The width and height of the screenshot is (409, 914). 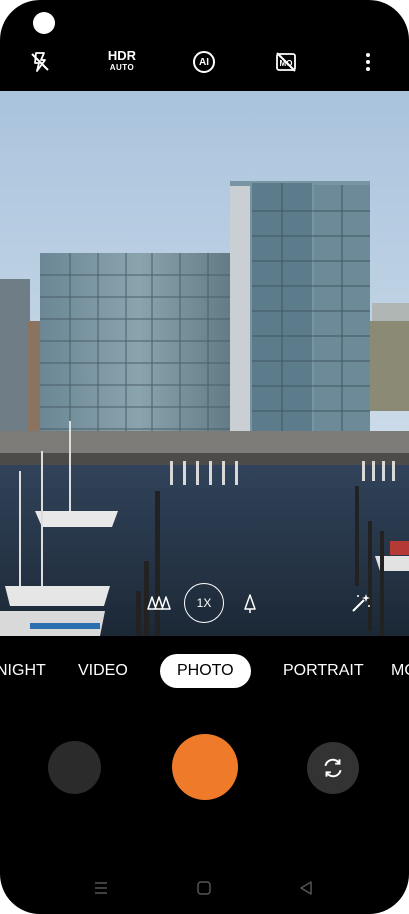 I want to click on zoom-level: 1X, so click(x=204, y=603).